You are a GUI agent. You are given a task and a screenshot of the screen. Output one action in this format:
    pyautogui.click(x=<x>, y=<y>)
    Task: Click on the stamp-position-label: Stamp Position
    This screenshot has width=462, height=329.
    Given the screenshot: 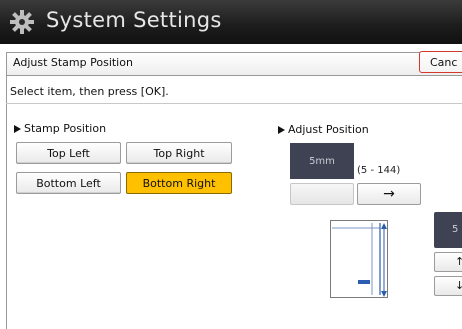 What is the action you would take?
    pyautogui.click(x=60, y=128)
    